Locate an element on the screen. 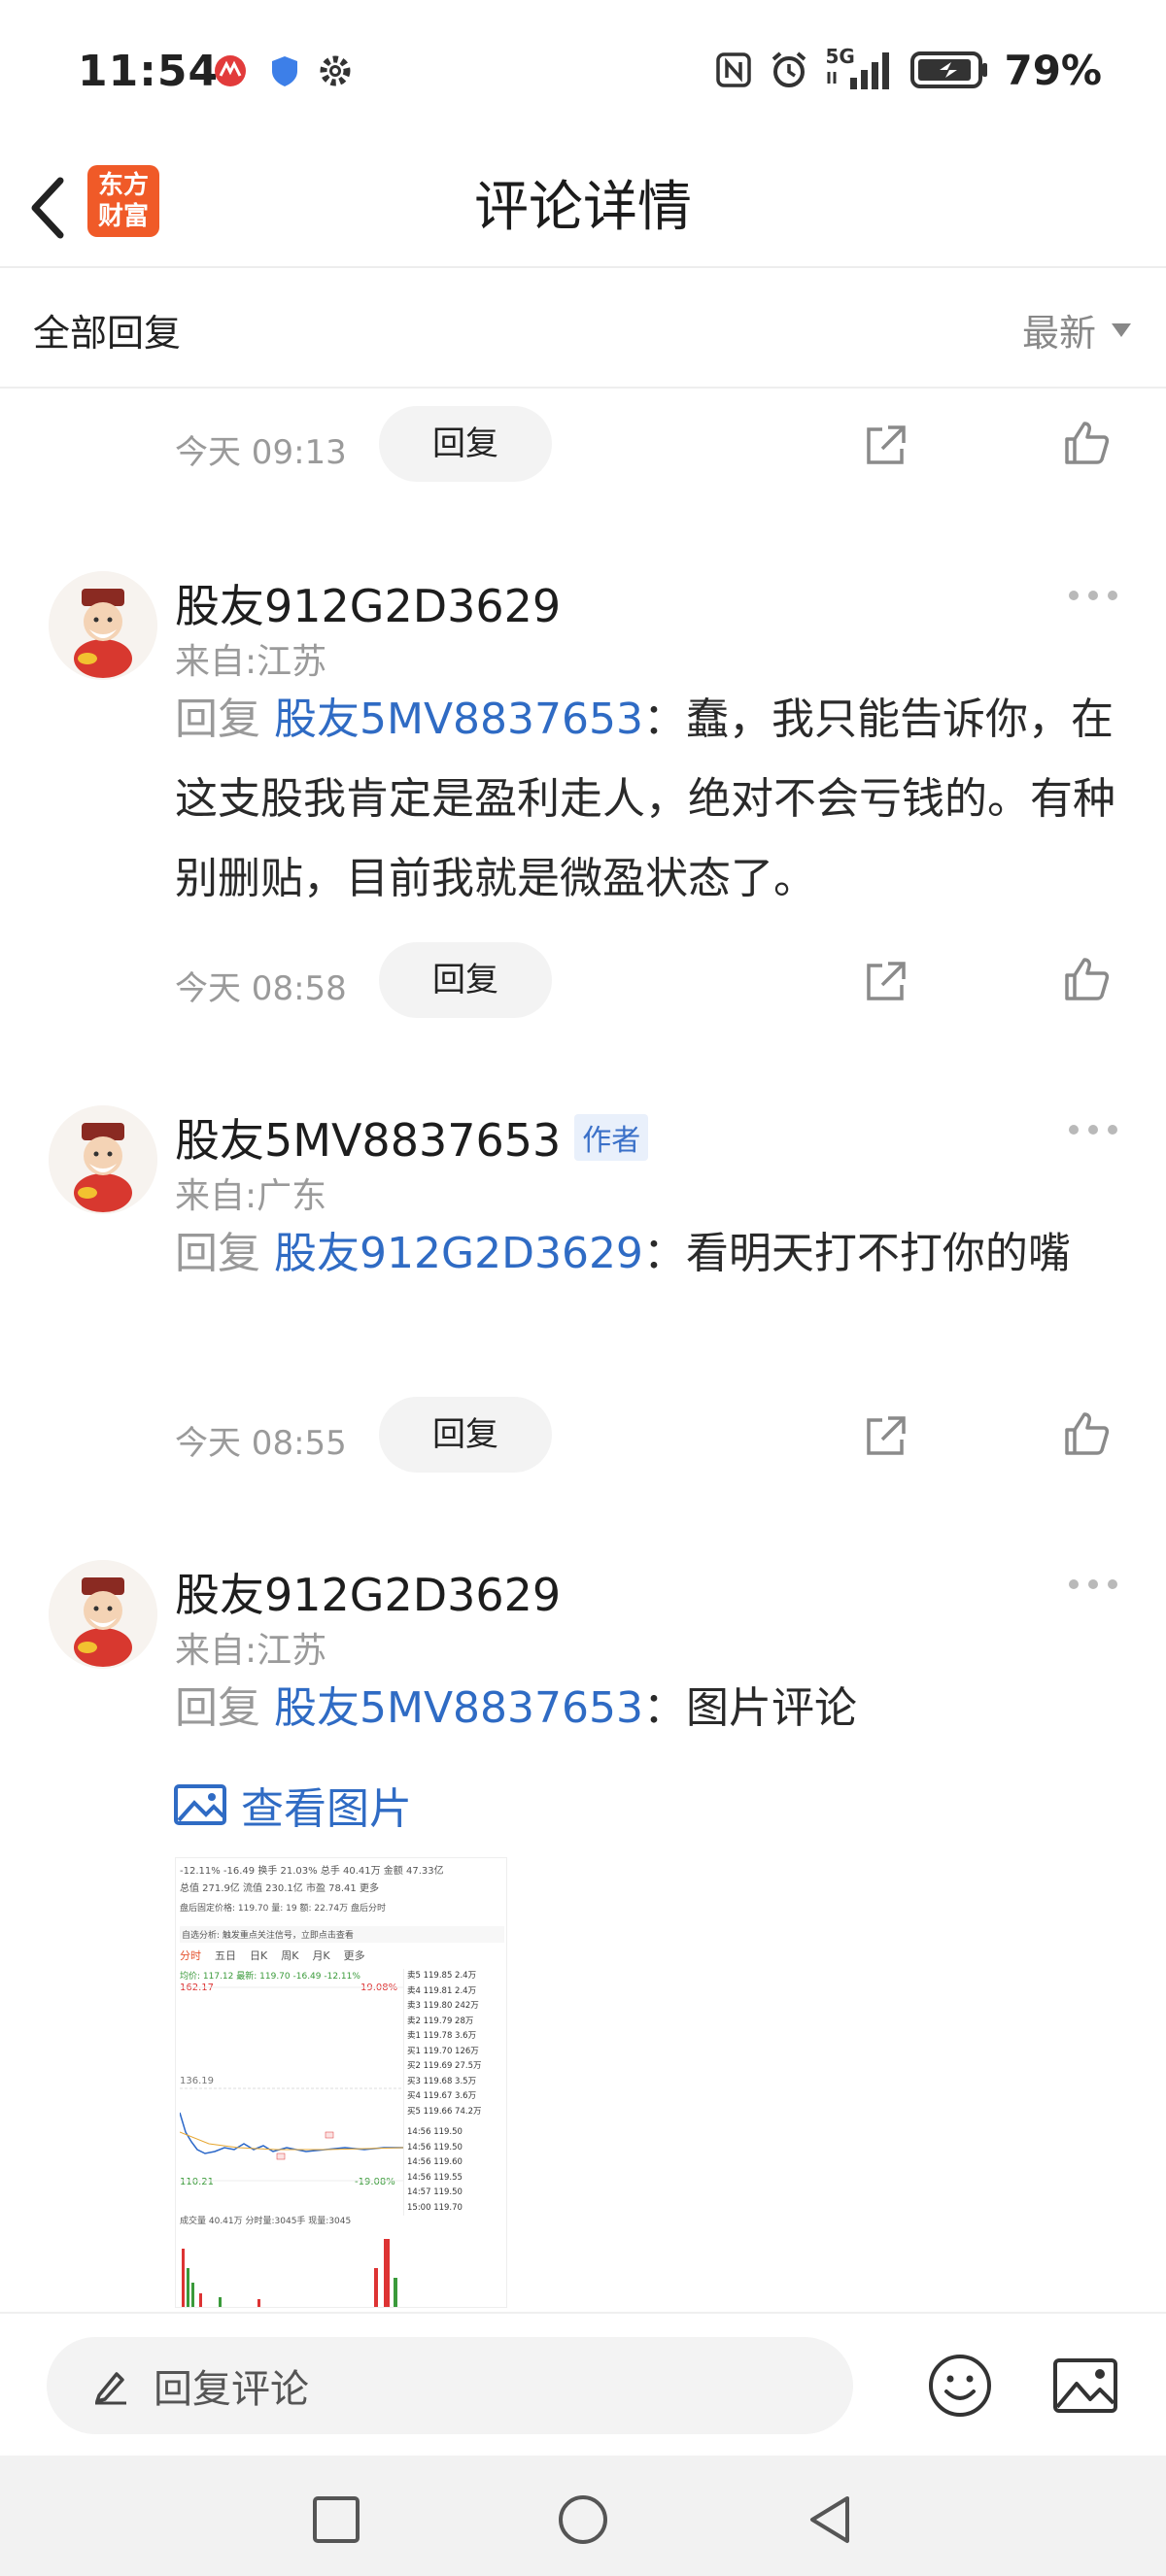  trade-row: 14:56 119.60 is located at coordinates (435, 2162).